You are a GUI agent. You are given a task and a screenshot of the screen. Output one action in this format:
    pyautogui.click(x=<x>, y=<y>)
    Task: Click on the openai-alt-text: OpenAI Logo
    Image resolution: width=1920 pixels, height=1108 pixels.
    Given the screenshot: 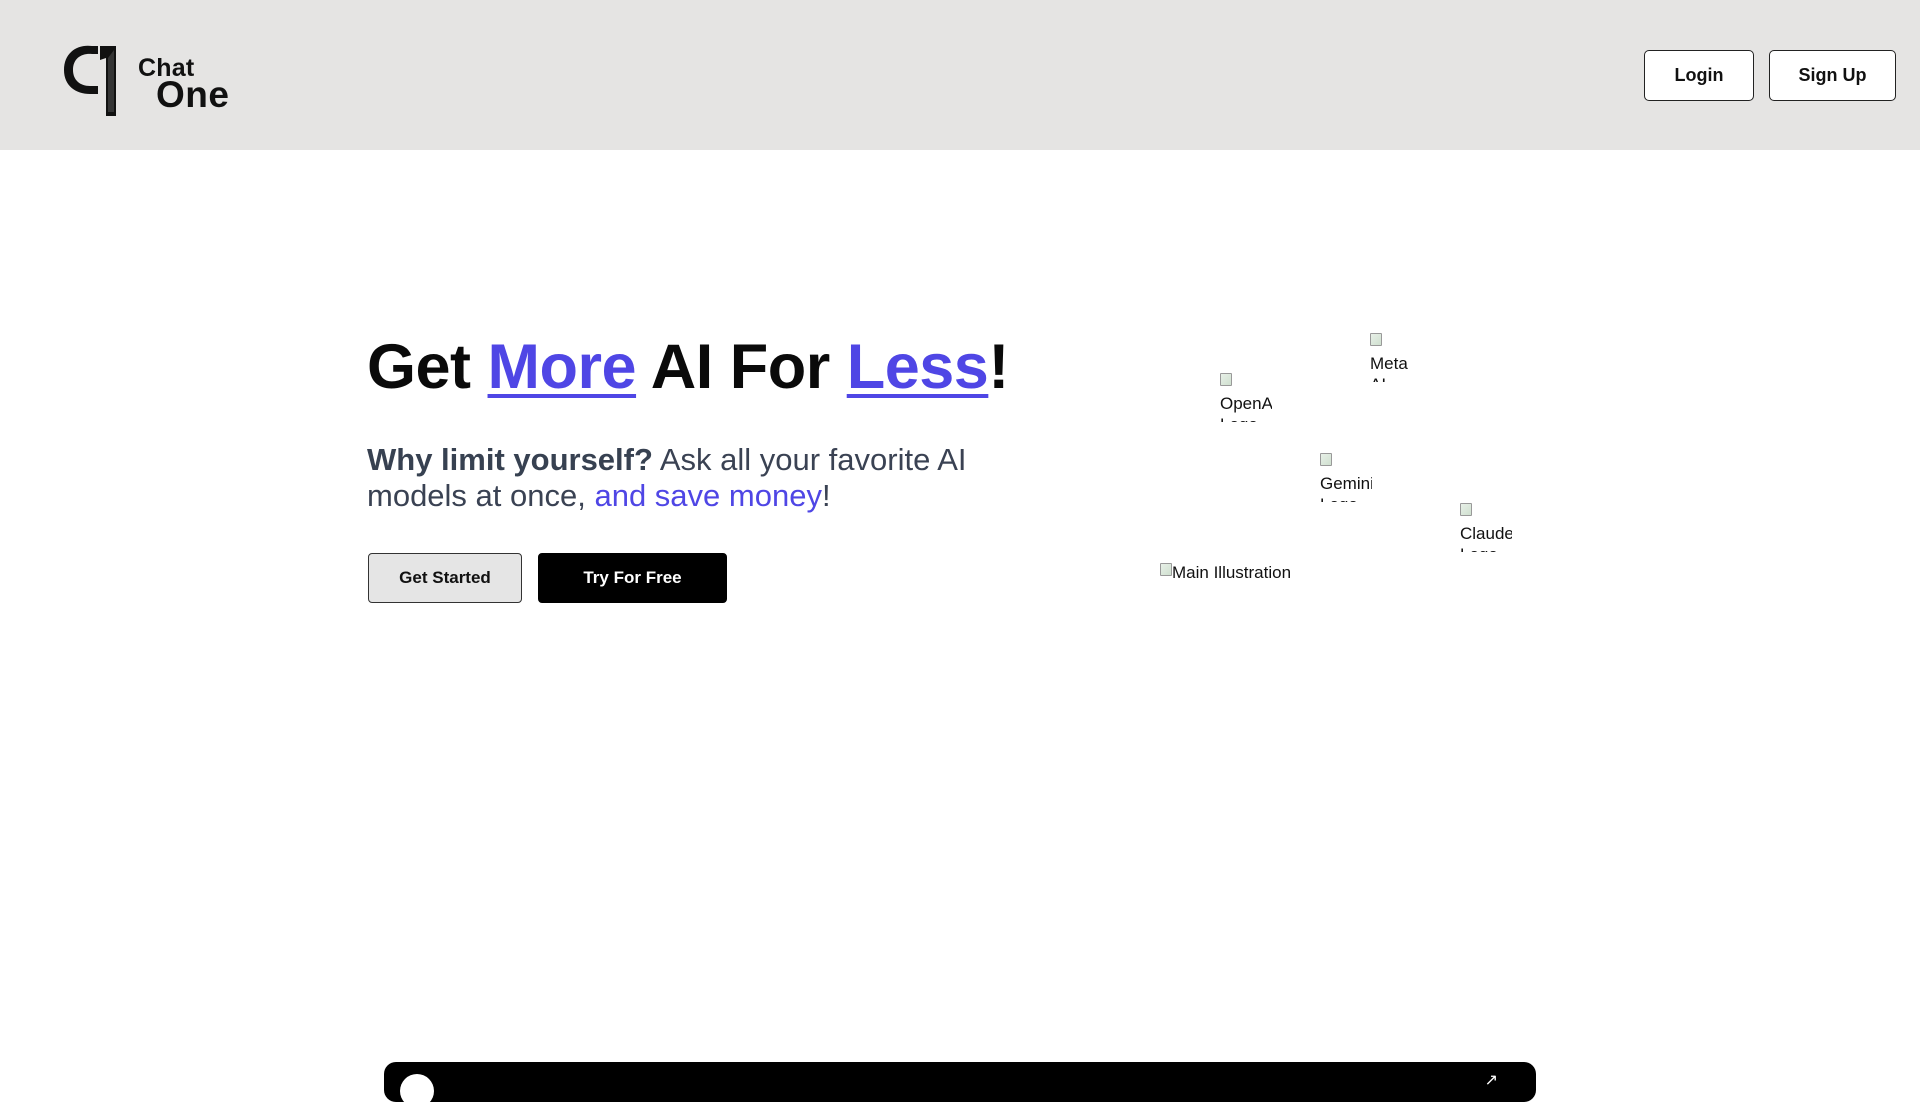 What is the action you would take?
    pyautogui.click(x=1246, y=408)
    